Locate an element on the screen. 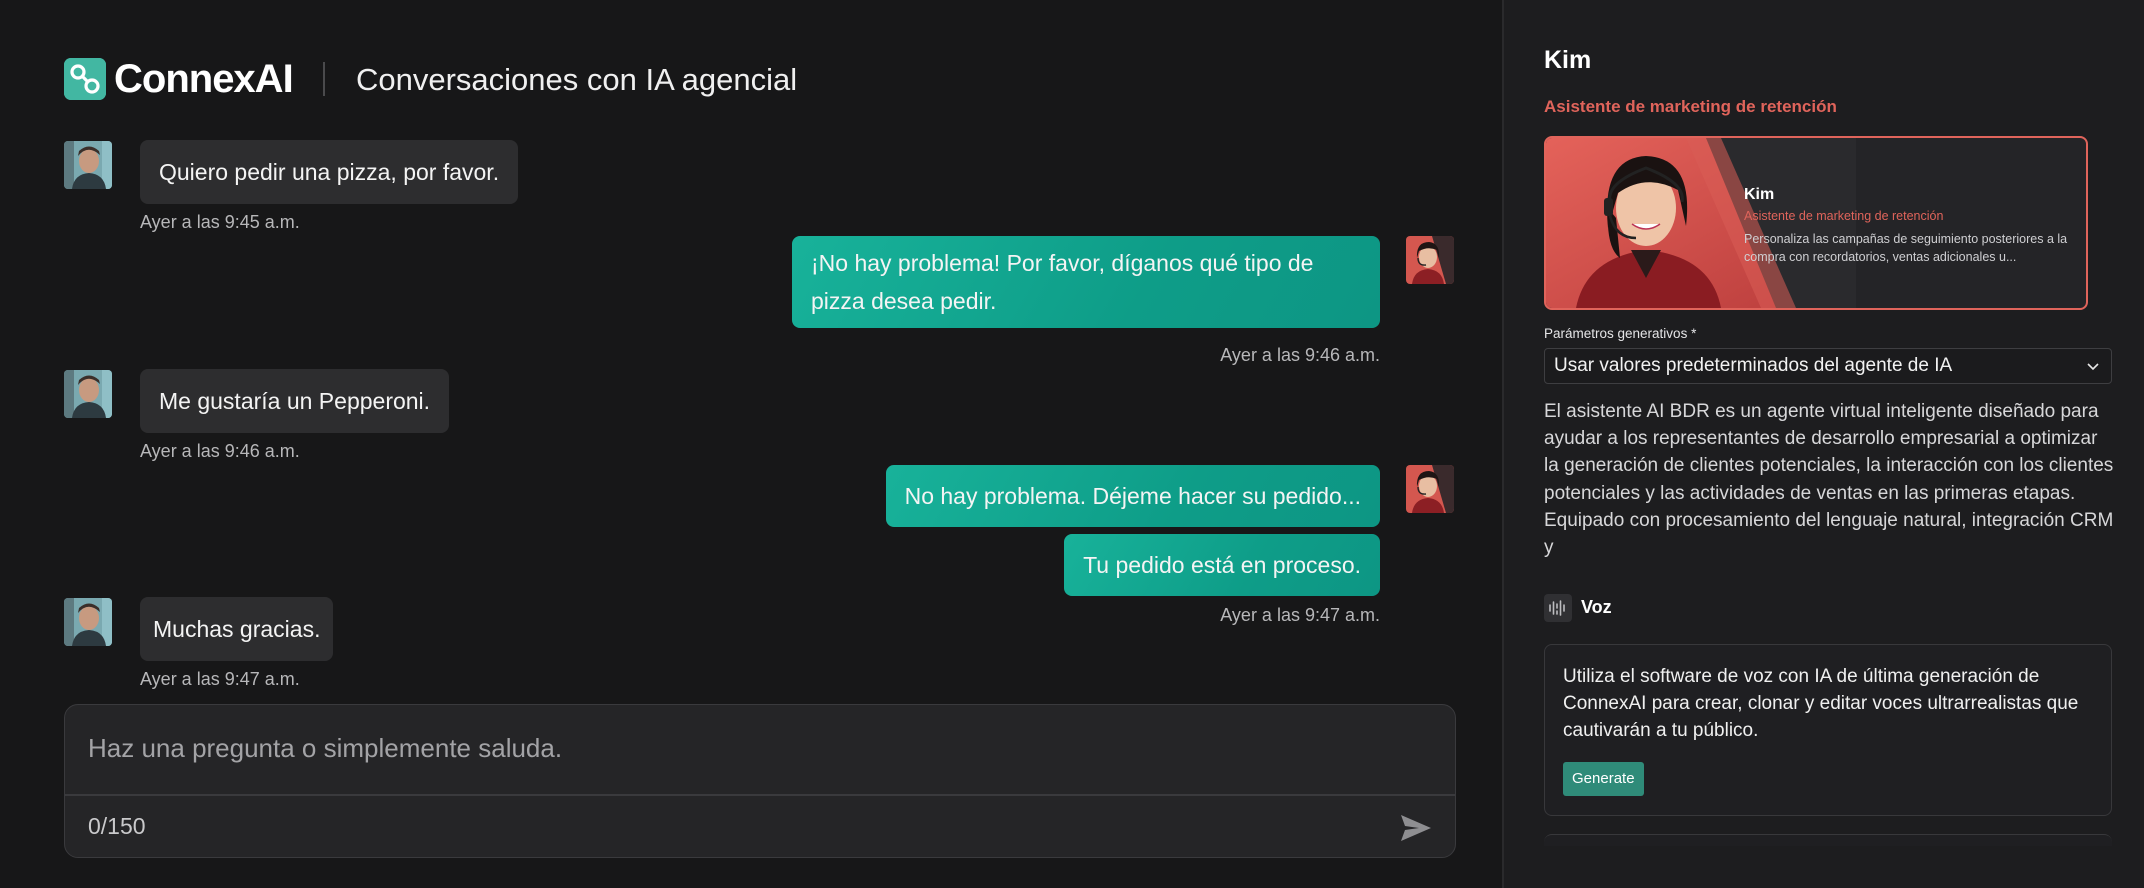 Image resolution: width=2144 pixels, height=888 pixels. send-icon is located at coordinates (1416, 828).